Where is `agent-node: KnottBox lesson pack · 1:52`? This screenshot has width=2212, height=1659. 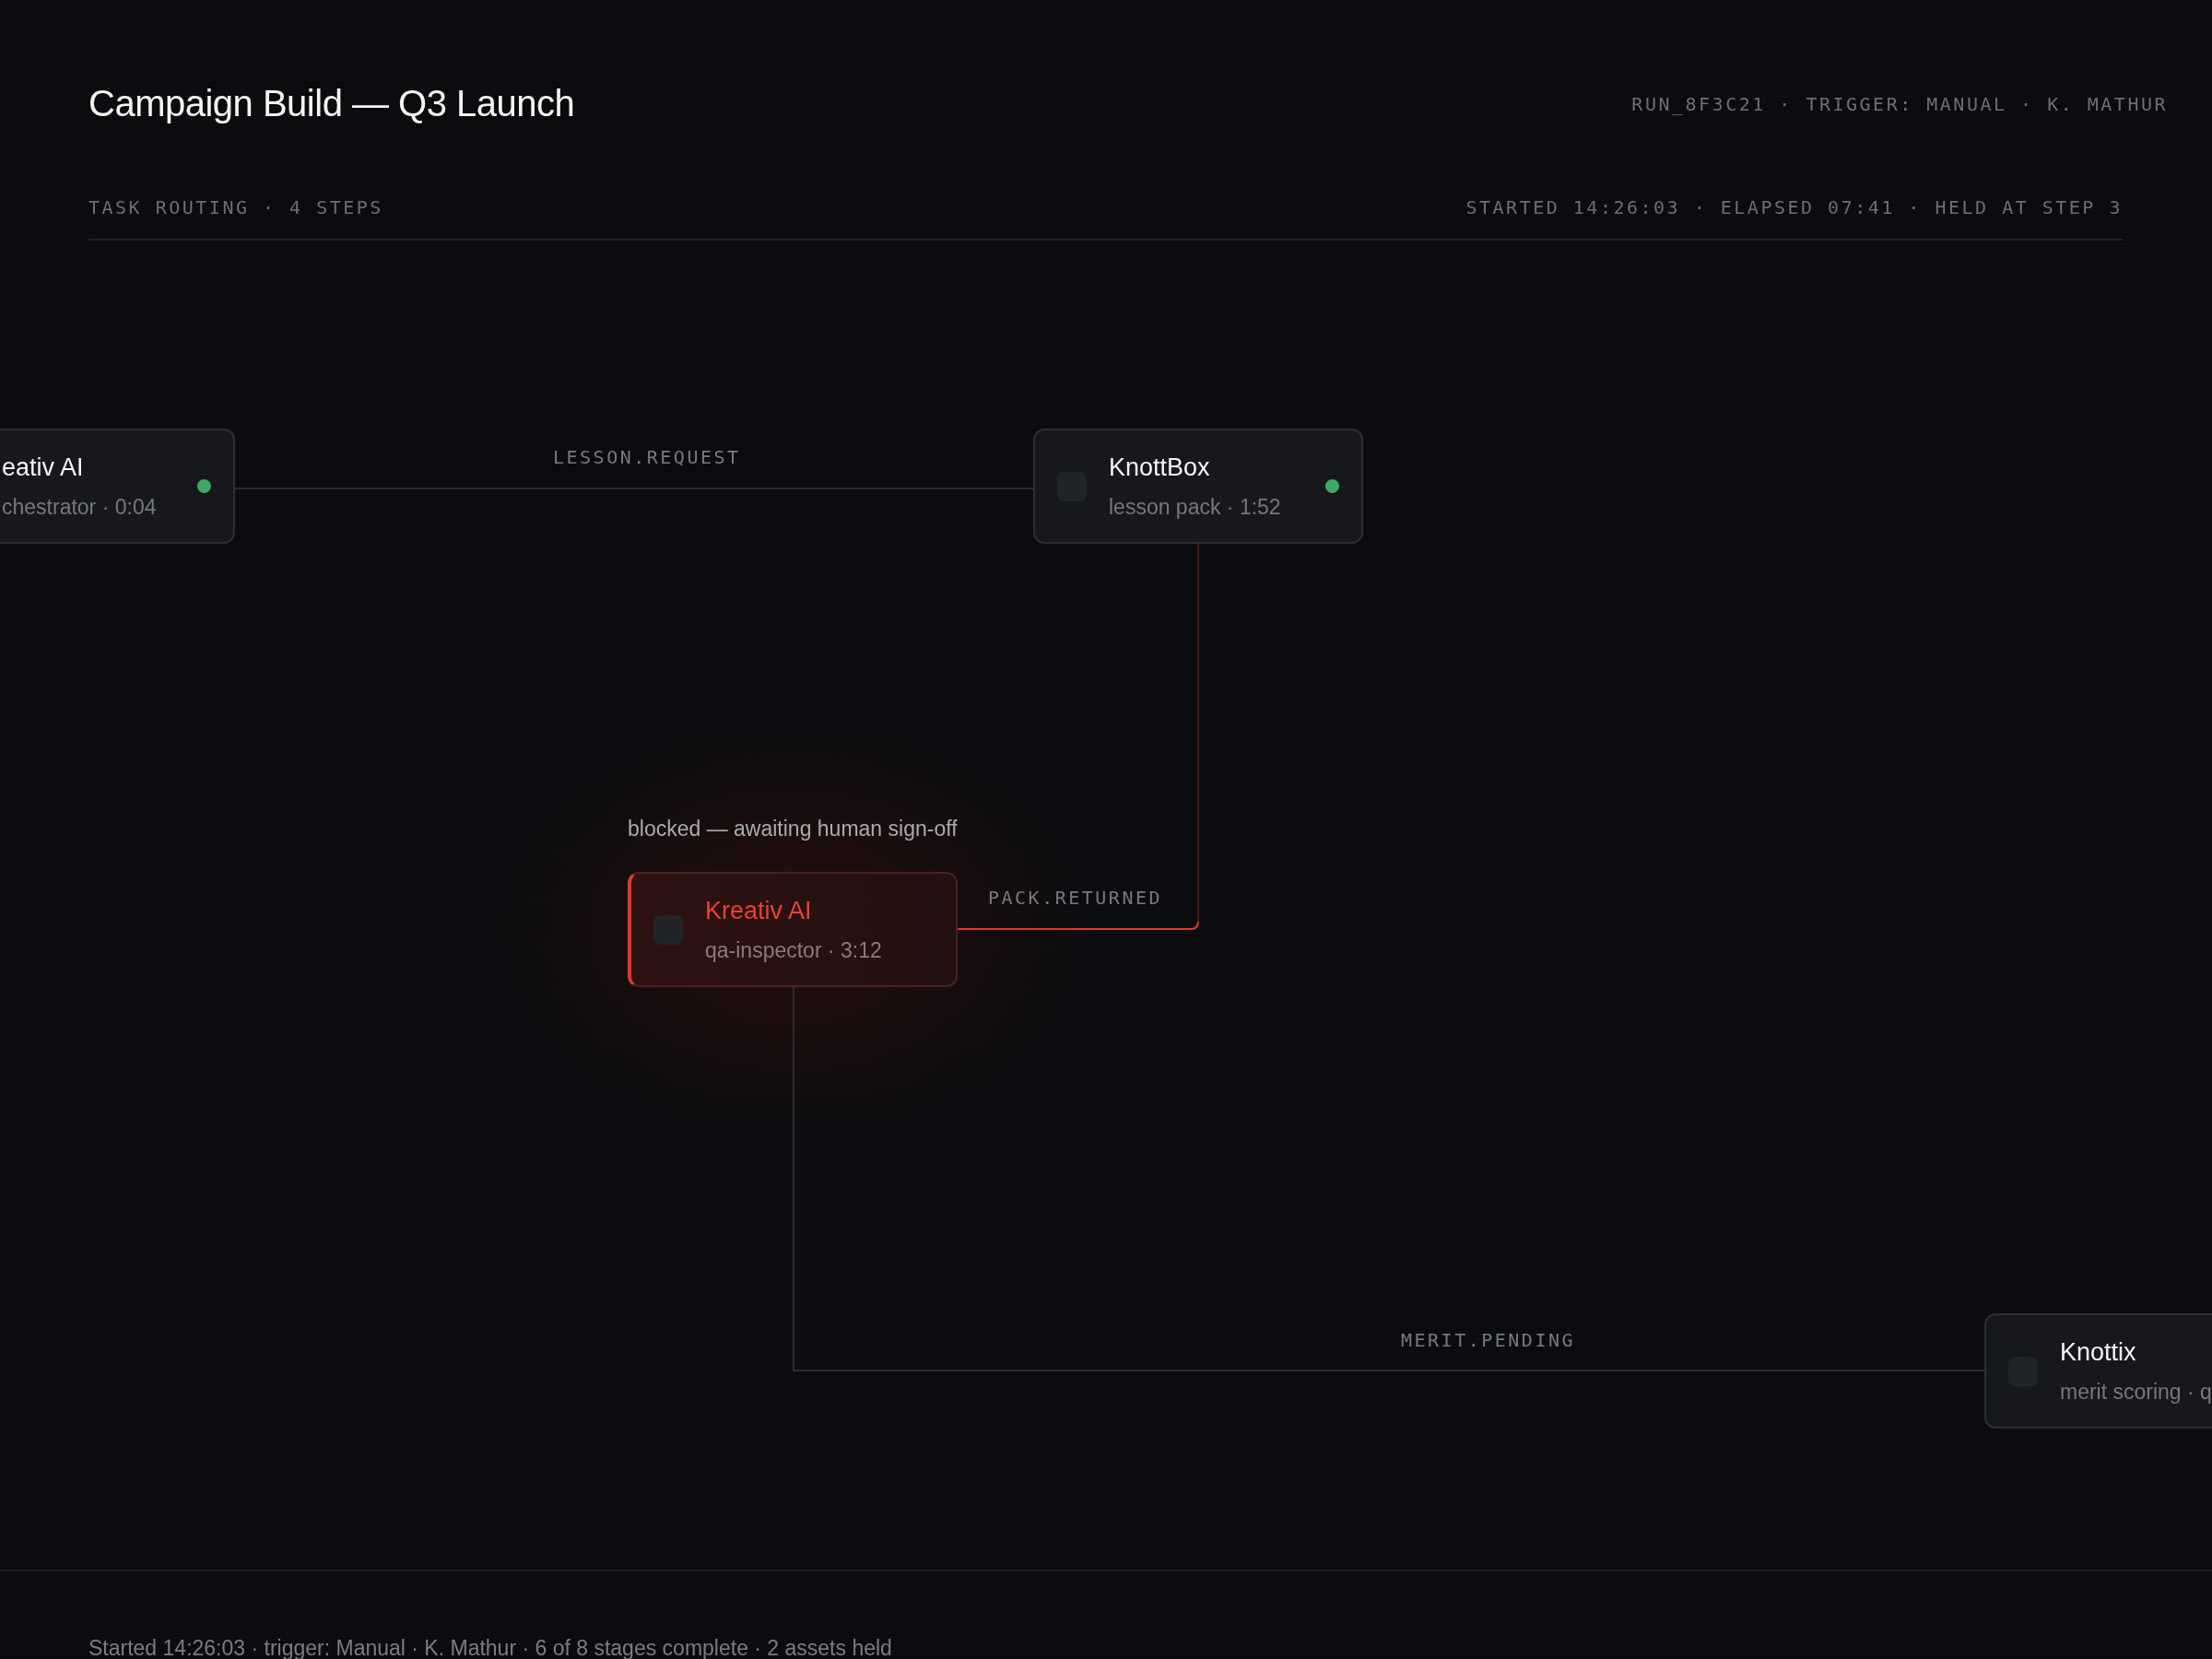
agent-node: KnottBox lesson pack · 1:52 is located at coordinates (1198, 486).